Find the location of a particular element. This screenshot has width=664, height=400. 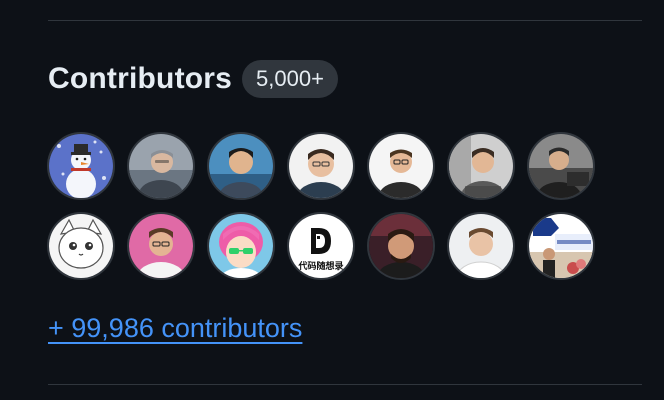

contributors-count-badge: 5,000+ is located at coordinates (290, 79).